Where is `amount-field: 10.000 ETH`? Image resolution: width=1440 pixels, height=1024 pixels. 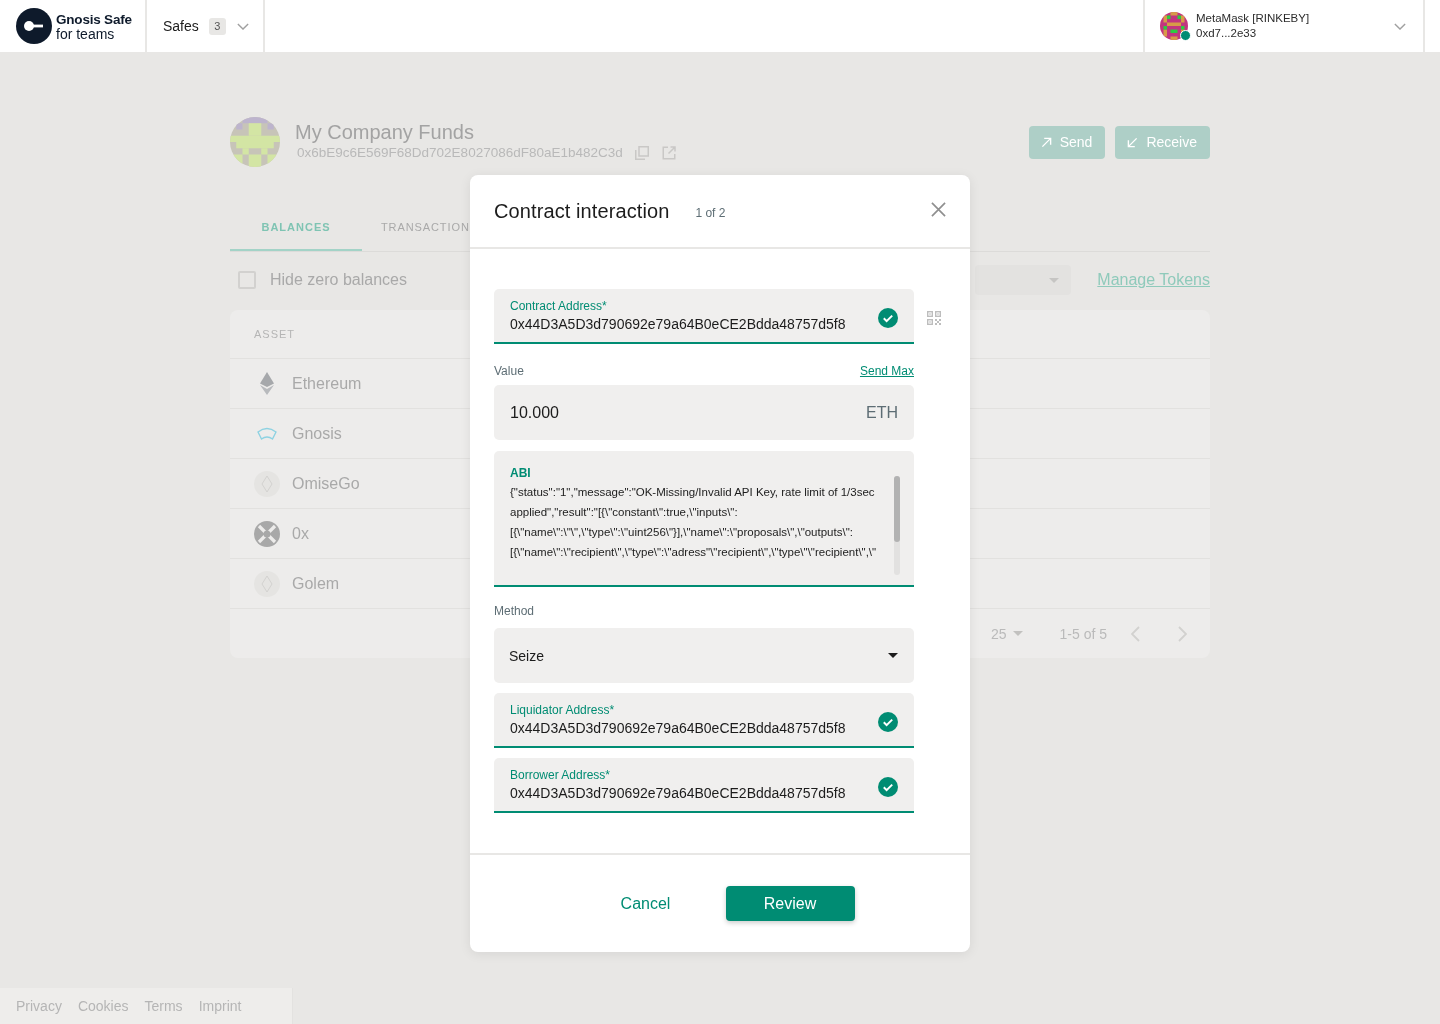 amount-field: 10.000 ETH is located at coordinates (704, 412).